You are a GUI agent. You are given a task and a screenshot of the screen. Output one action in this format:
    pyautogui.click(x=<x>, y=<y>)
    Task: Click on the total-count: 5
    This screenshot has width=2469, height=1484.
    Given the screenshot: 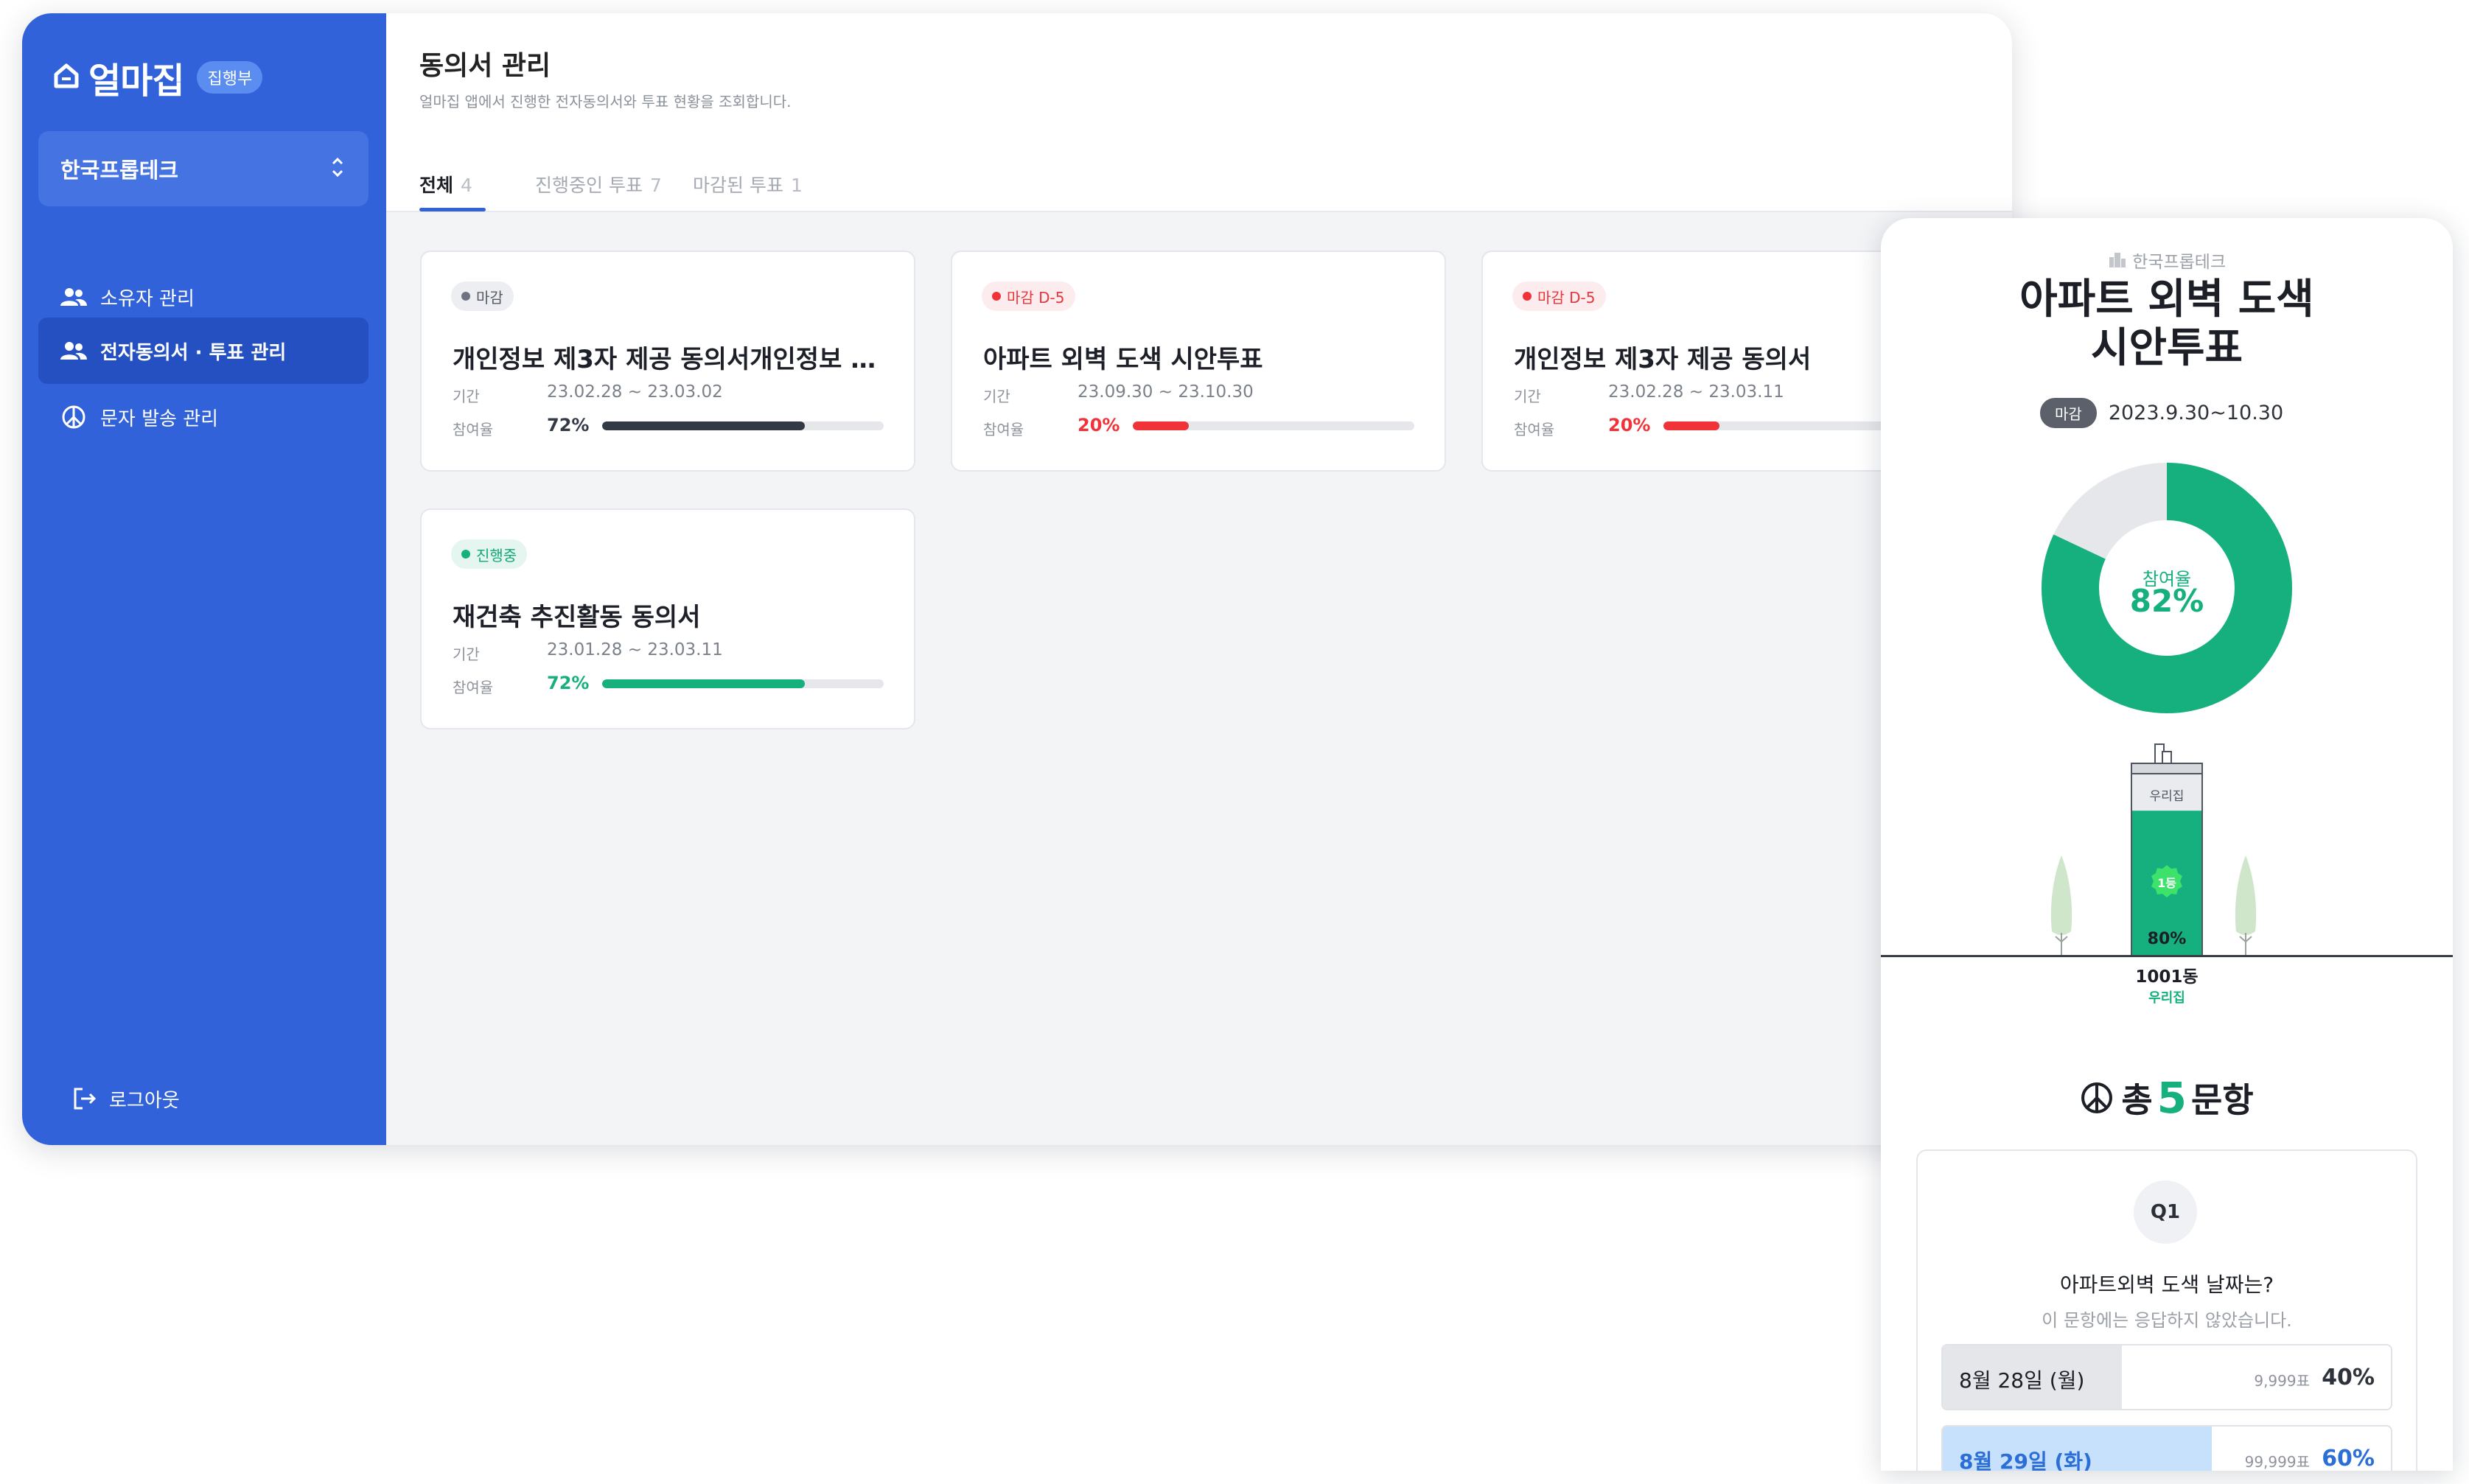 What is the action you would take?
    pyautogui.click(x=2172, y=1098)
    